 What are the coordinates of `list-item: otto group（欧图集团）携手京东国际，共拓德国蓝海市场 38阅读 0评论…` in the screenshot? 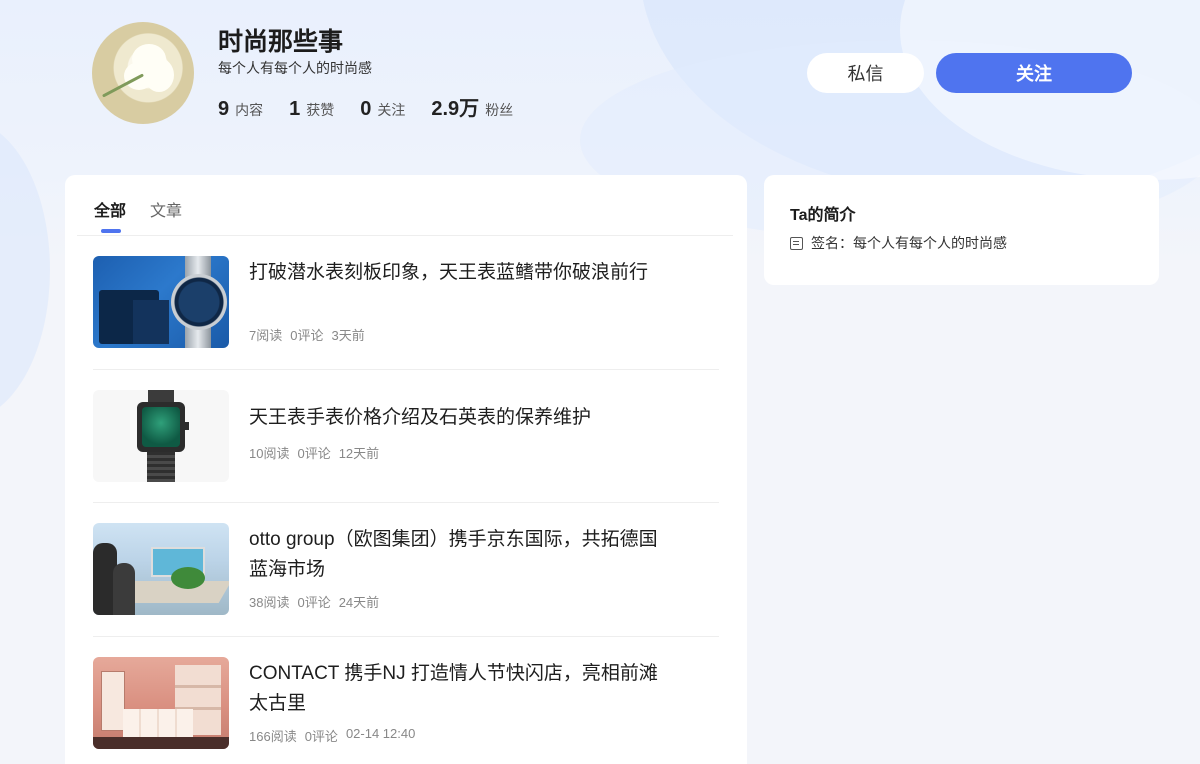 It's located at (406, 580).